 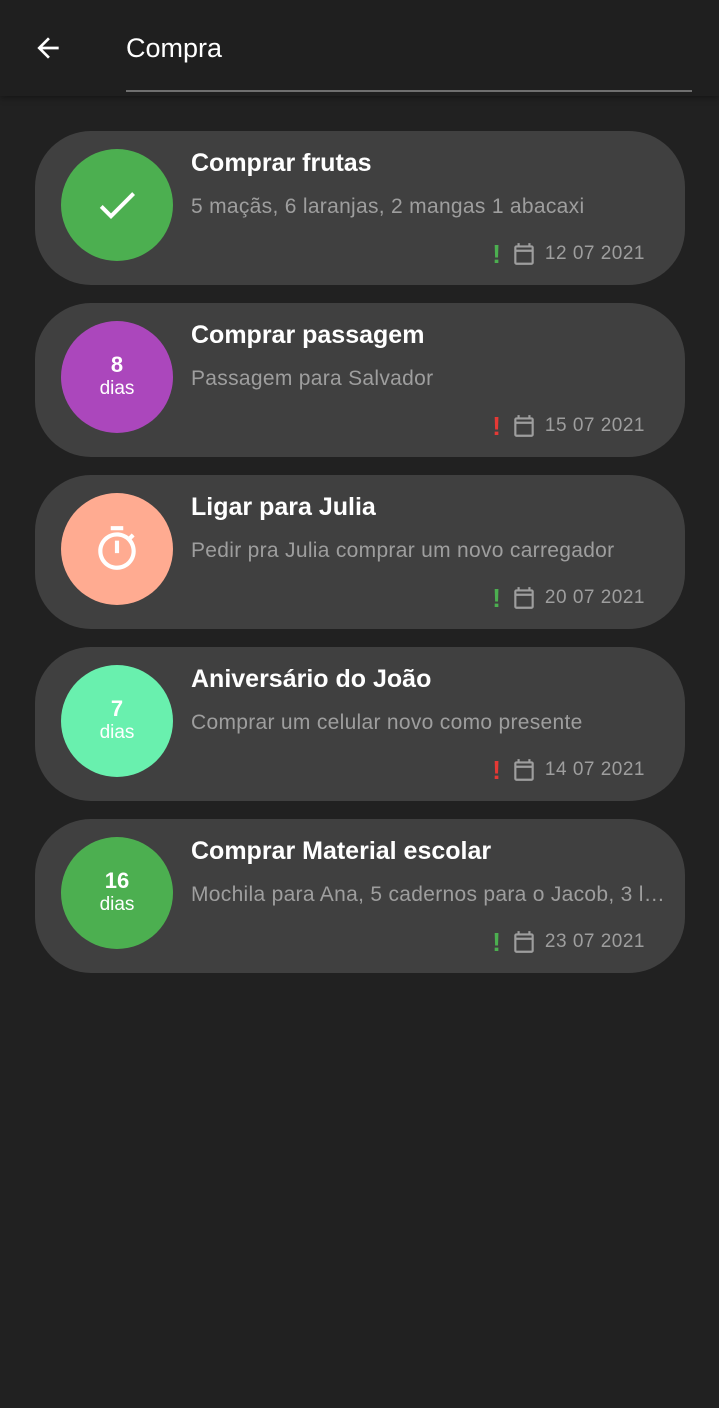 I want to click on task-status-avatar: 7 dias, so click(x=117, y=721).